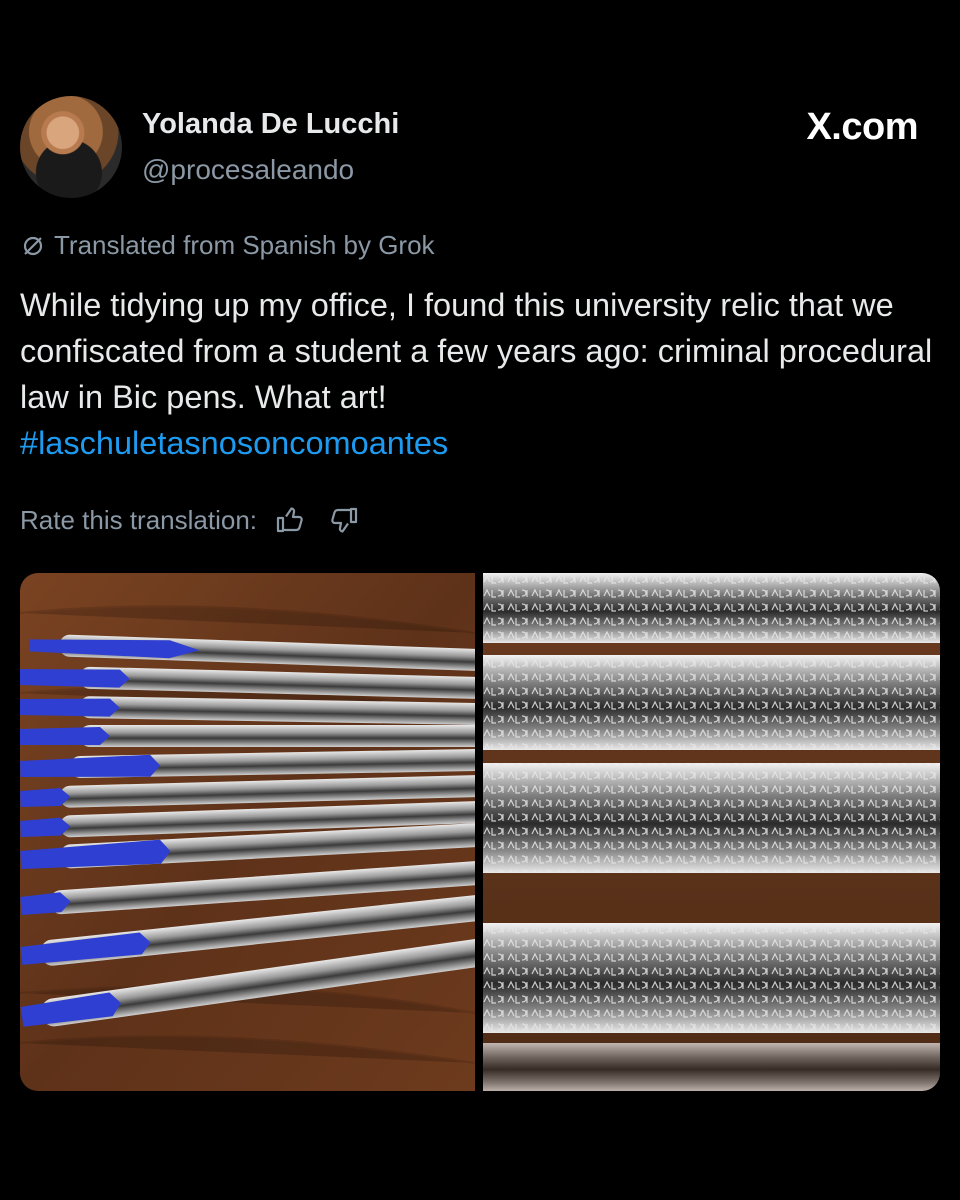  I want to click on rate-label: Rate this translation:, so click(139, 519).